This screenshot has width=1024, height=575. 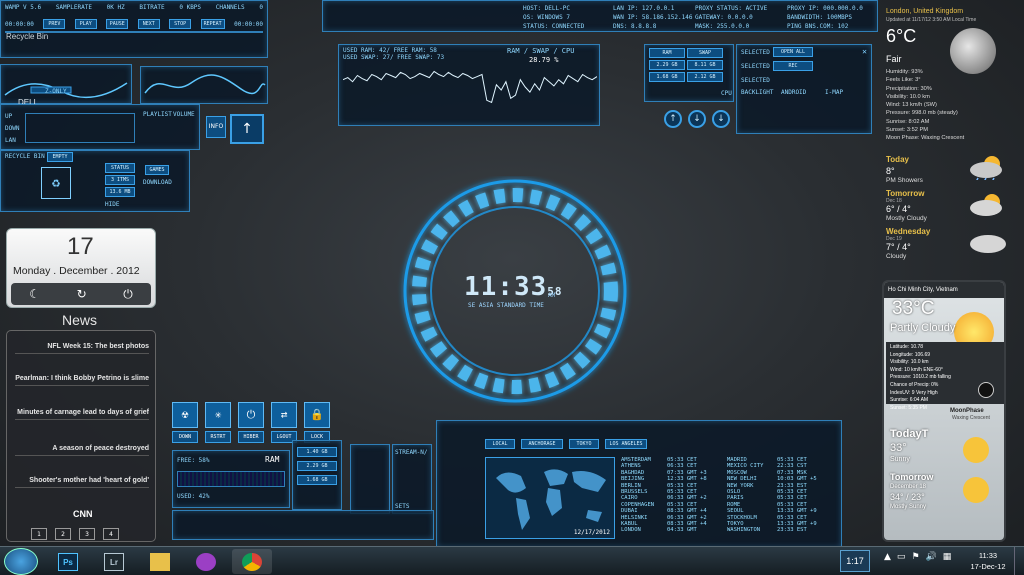 I want to click on news-item: NFL Week 15: The best photos, so click(x=82, y=348).